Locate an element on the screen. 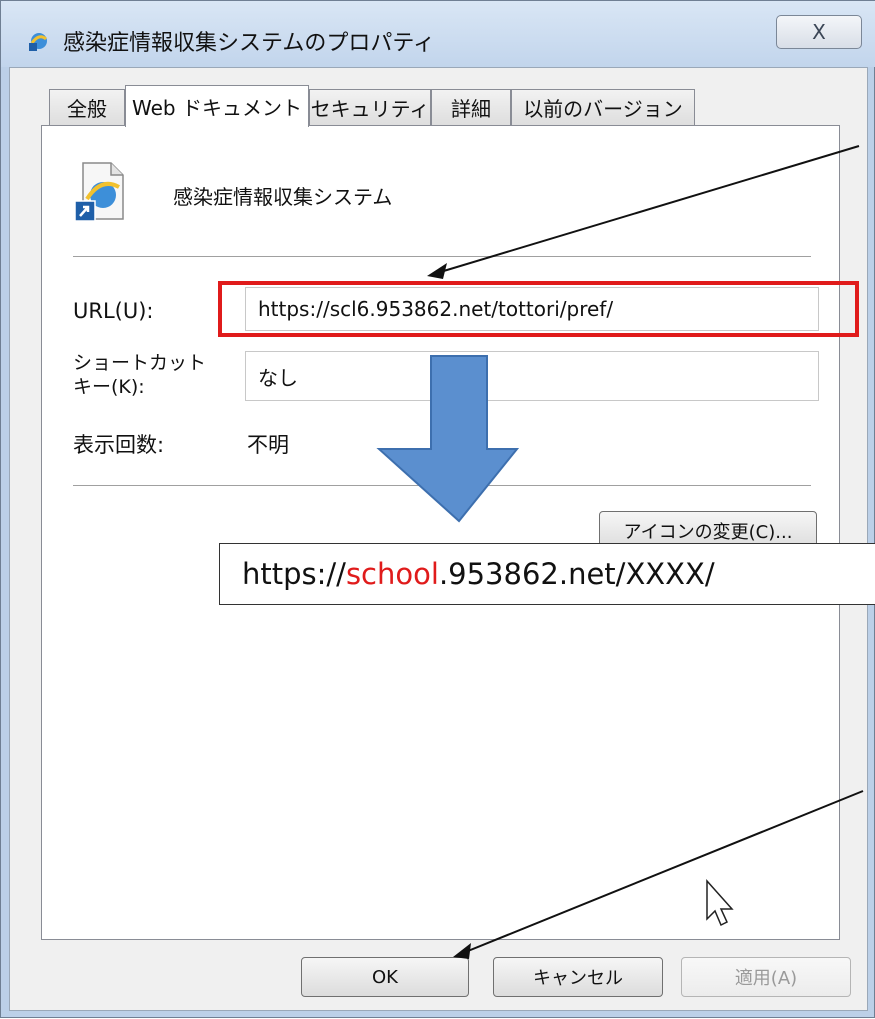 This screenshot has height=1019, width=875. tab-web-document: Web ドキュメント is located at coordinates (217, 106).